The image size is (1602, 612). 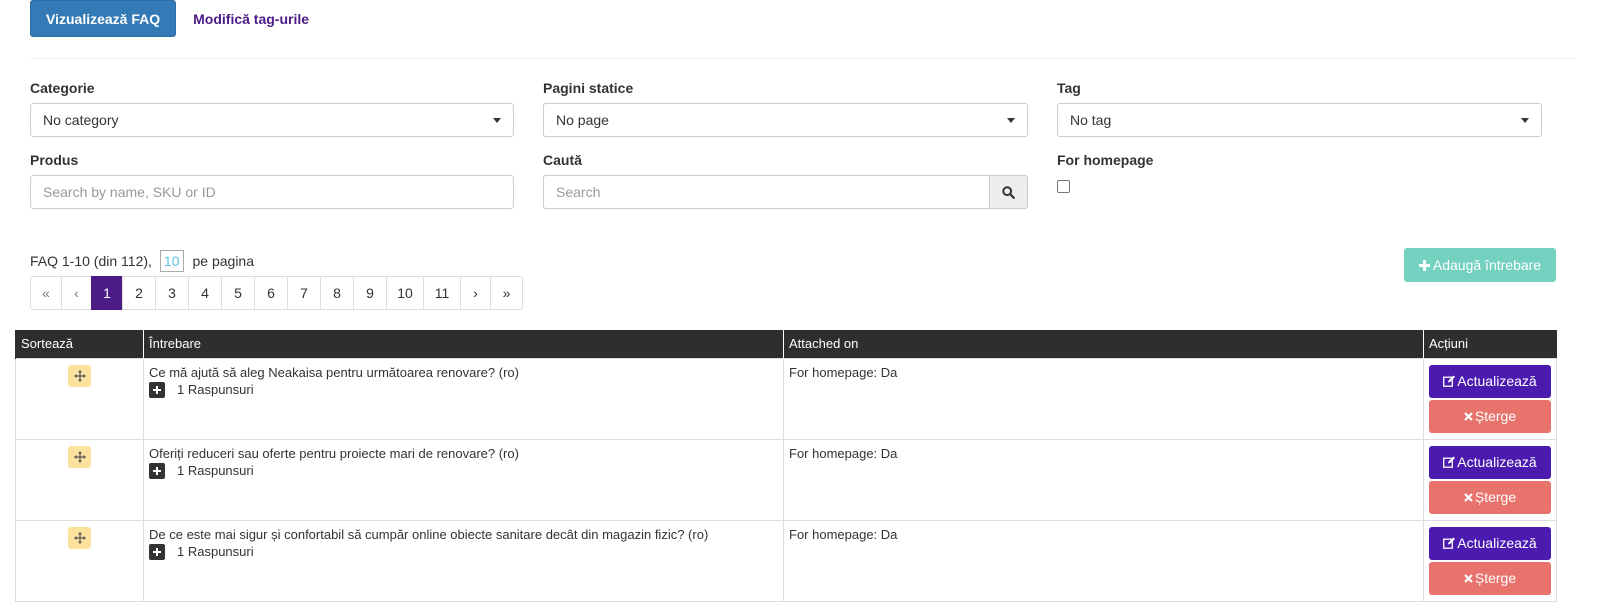 I want to click on edit-tags-link: Modifică tag-urile, so click(x=251, y=19).